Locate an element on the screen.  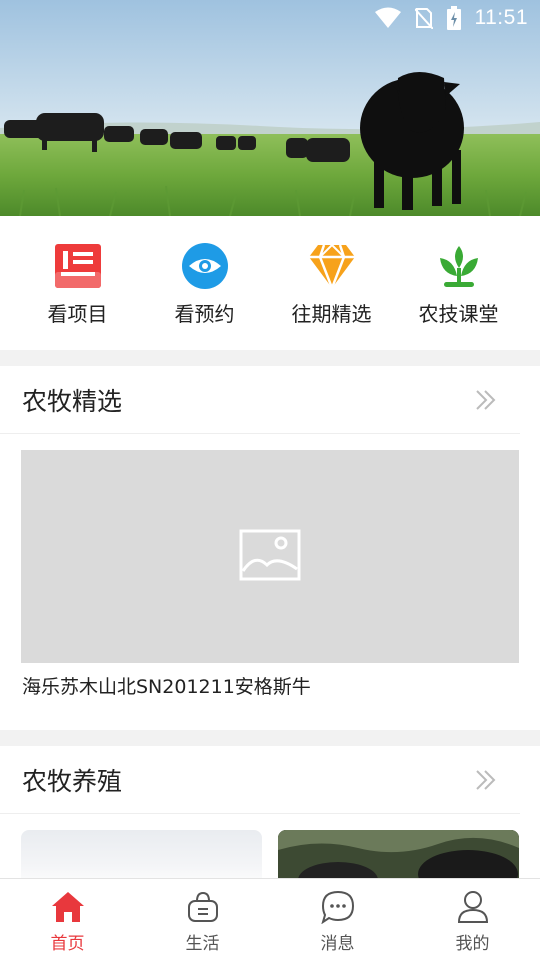
breeding-section: 农牧养殖 is located at coordinates (270, 812).